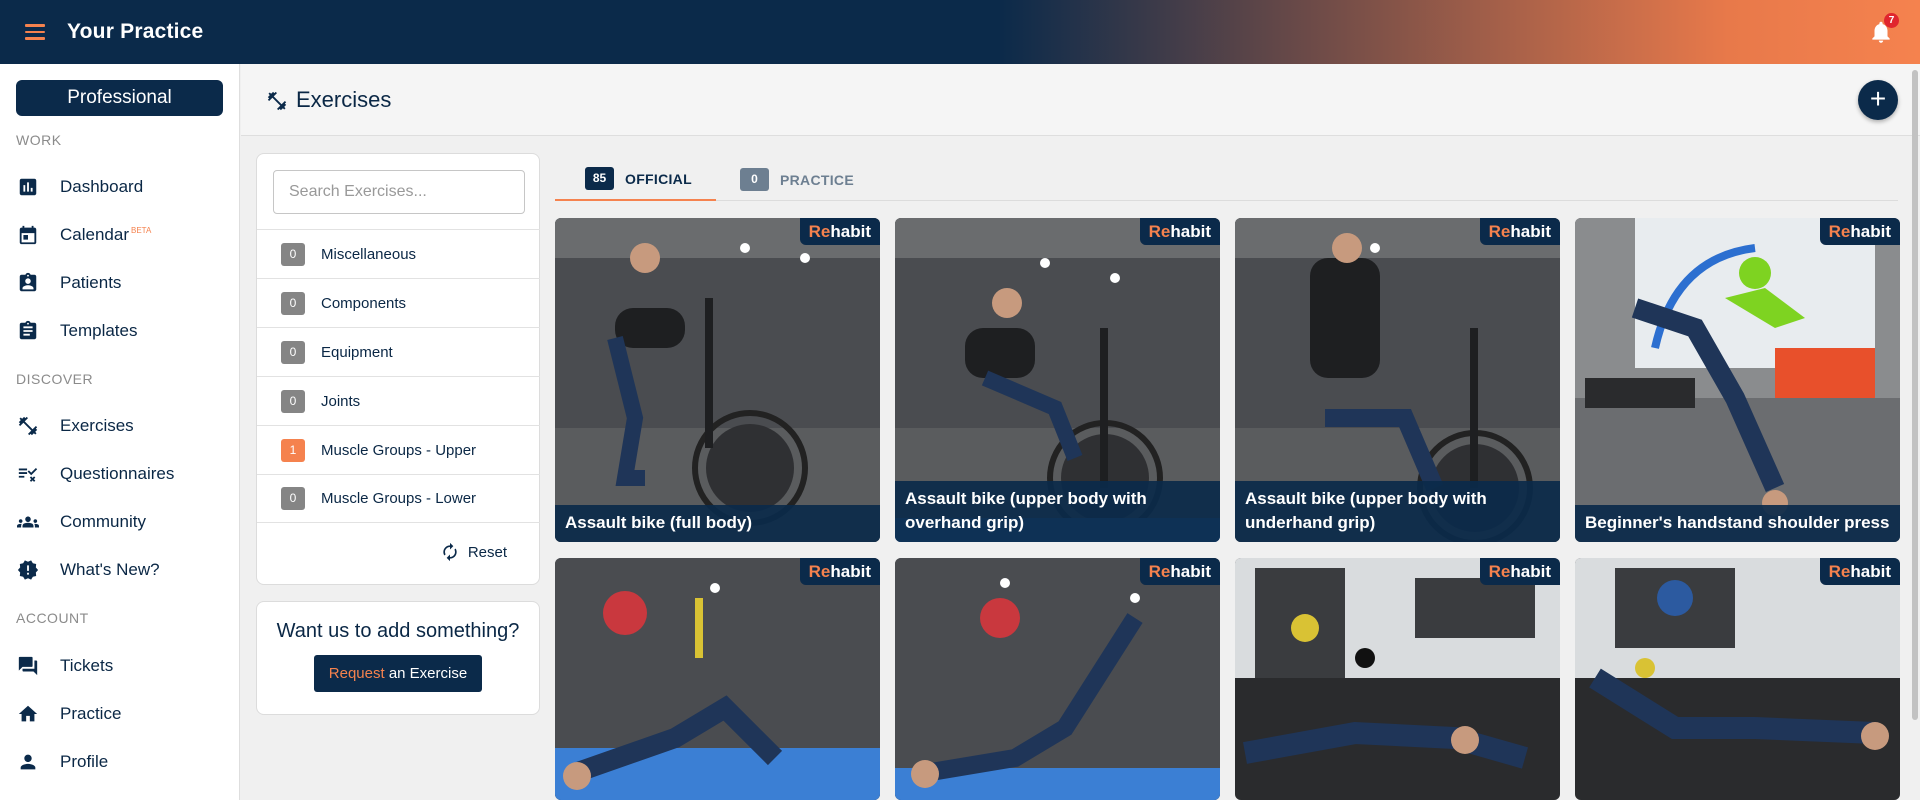  What do you see at coordinates (55, 379) in the screenshot?
I see `section-label-discover: DISCOVER` at bounding box center [55, 379].